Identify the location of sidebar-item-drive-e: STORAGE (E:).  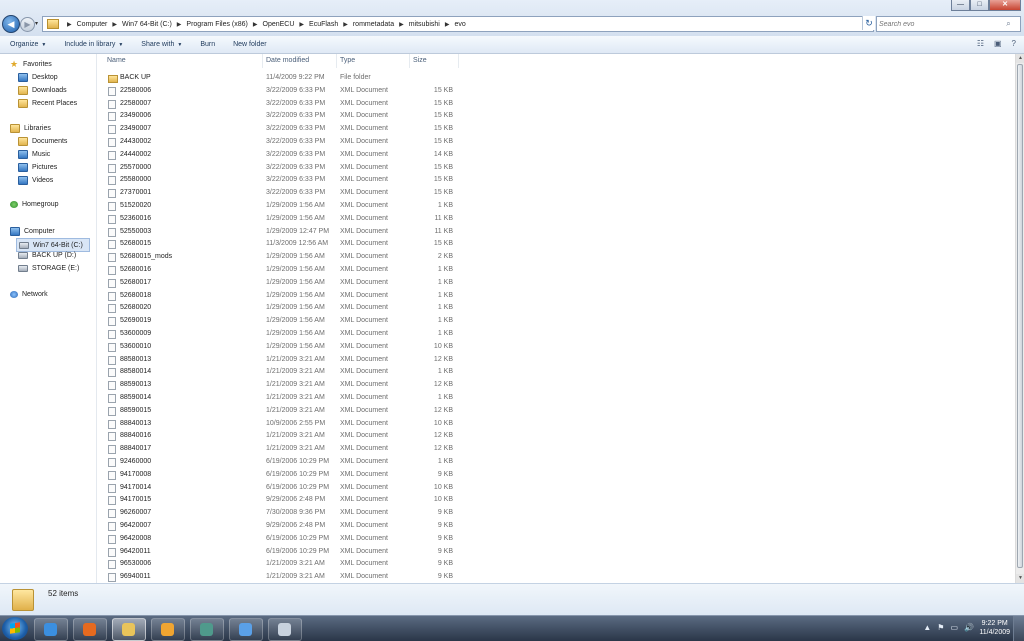
(48, 268).